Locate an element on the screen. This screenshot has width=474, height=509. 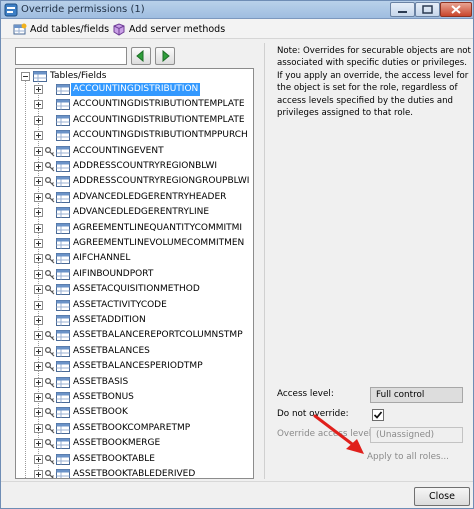
tree-item: ASSETBALANCEREPORTCOLUMNSTMP is located at coordinates (134, 335).